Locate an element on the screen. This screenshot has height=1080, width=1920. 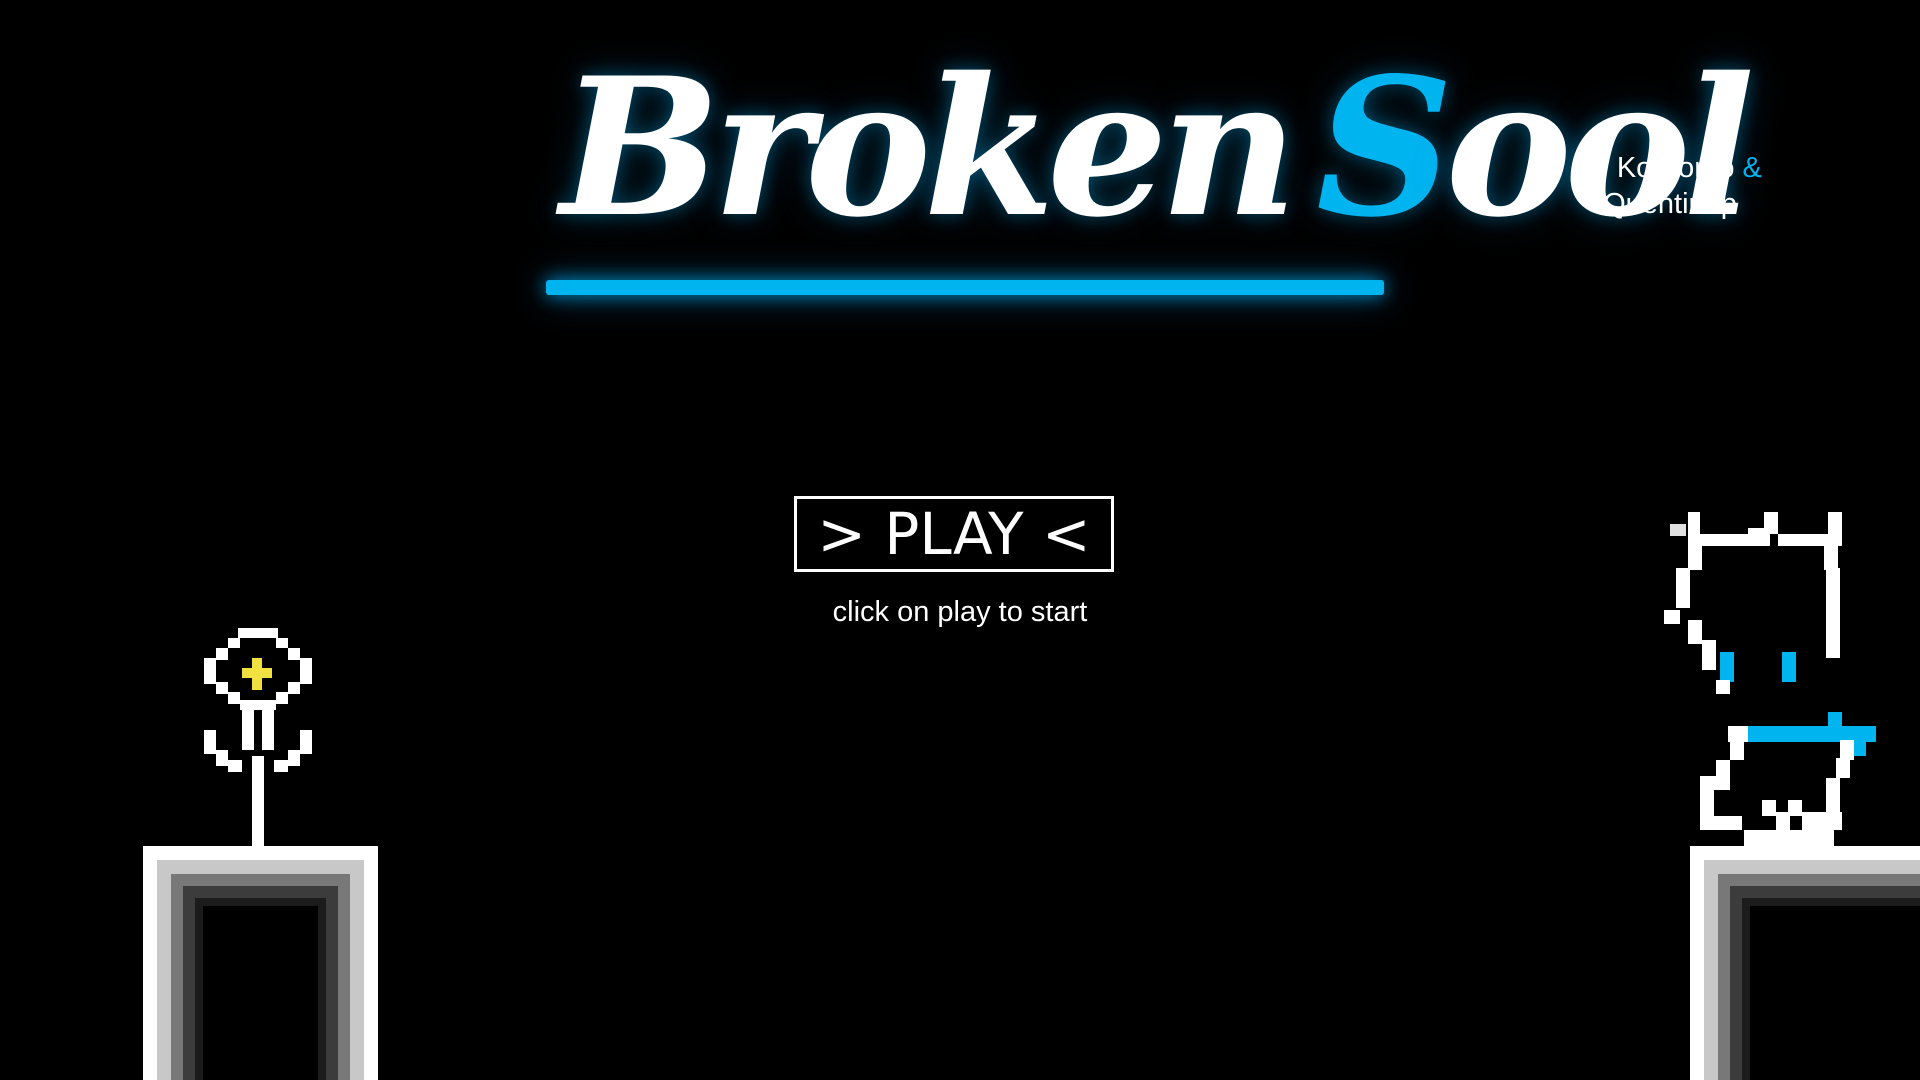
title-word-broken: Broken is located at coordinates (929, 147).